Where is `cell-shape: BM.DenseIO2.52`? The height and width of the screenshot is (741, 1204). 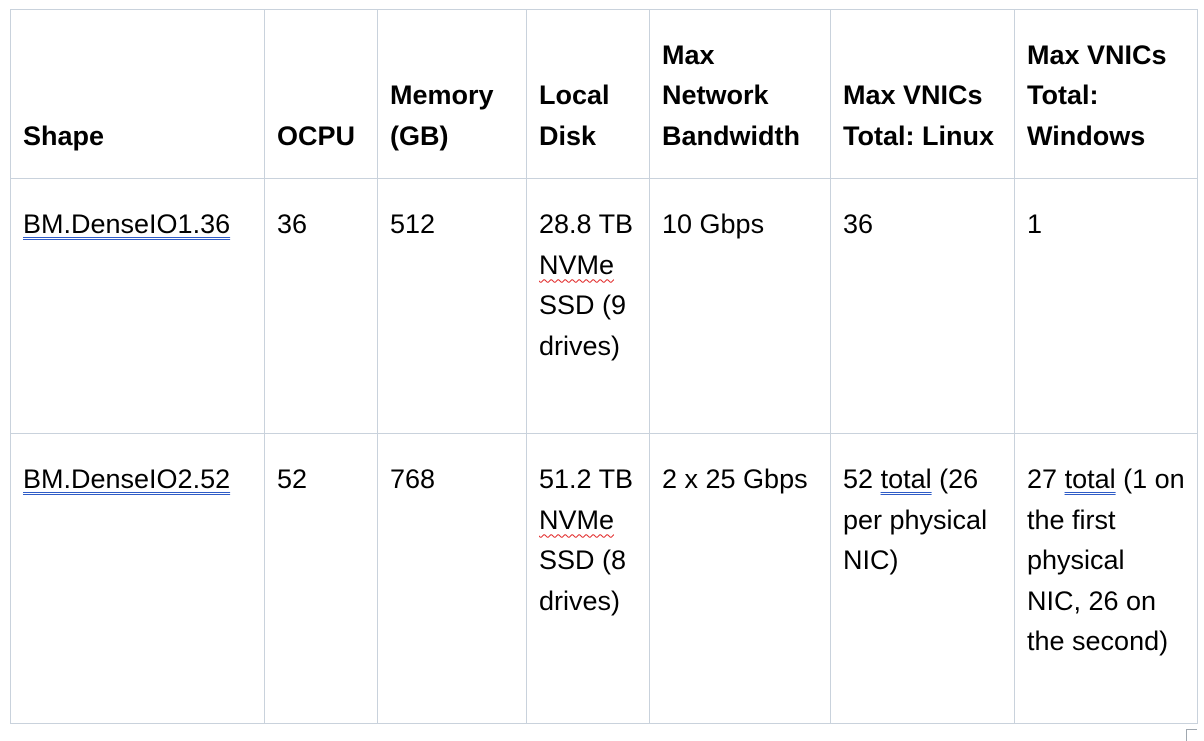
cell-shape: BM.DenseIO2.52 is located at coordinates (137, 578).